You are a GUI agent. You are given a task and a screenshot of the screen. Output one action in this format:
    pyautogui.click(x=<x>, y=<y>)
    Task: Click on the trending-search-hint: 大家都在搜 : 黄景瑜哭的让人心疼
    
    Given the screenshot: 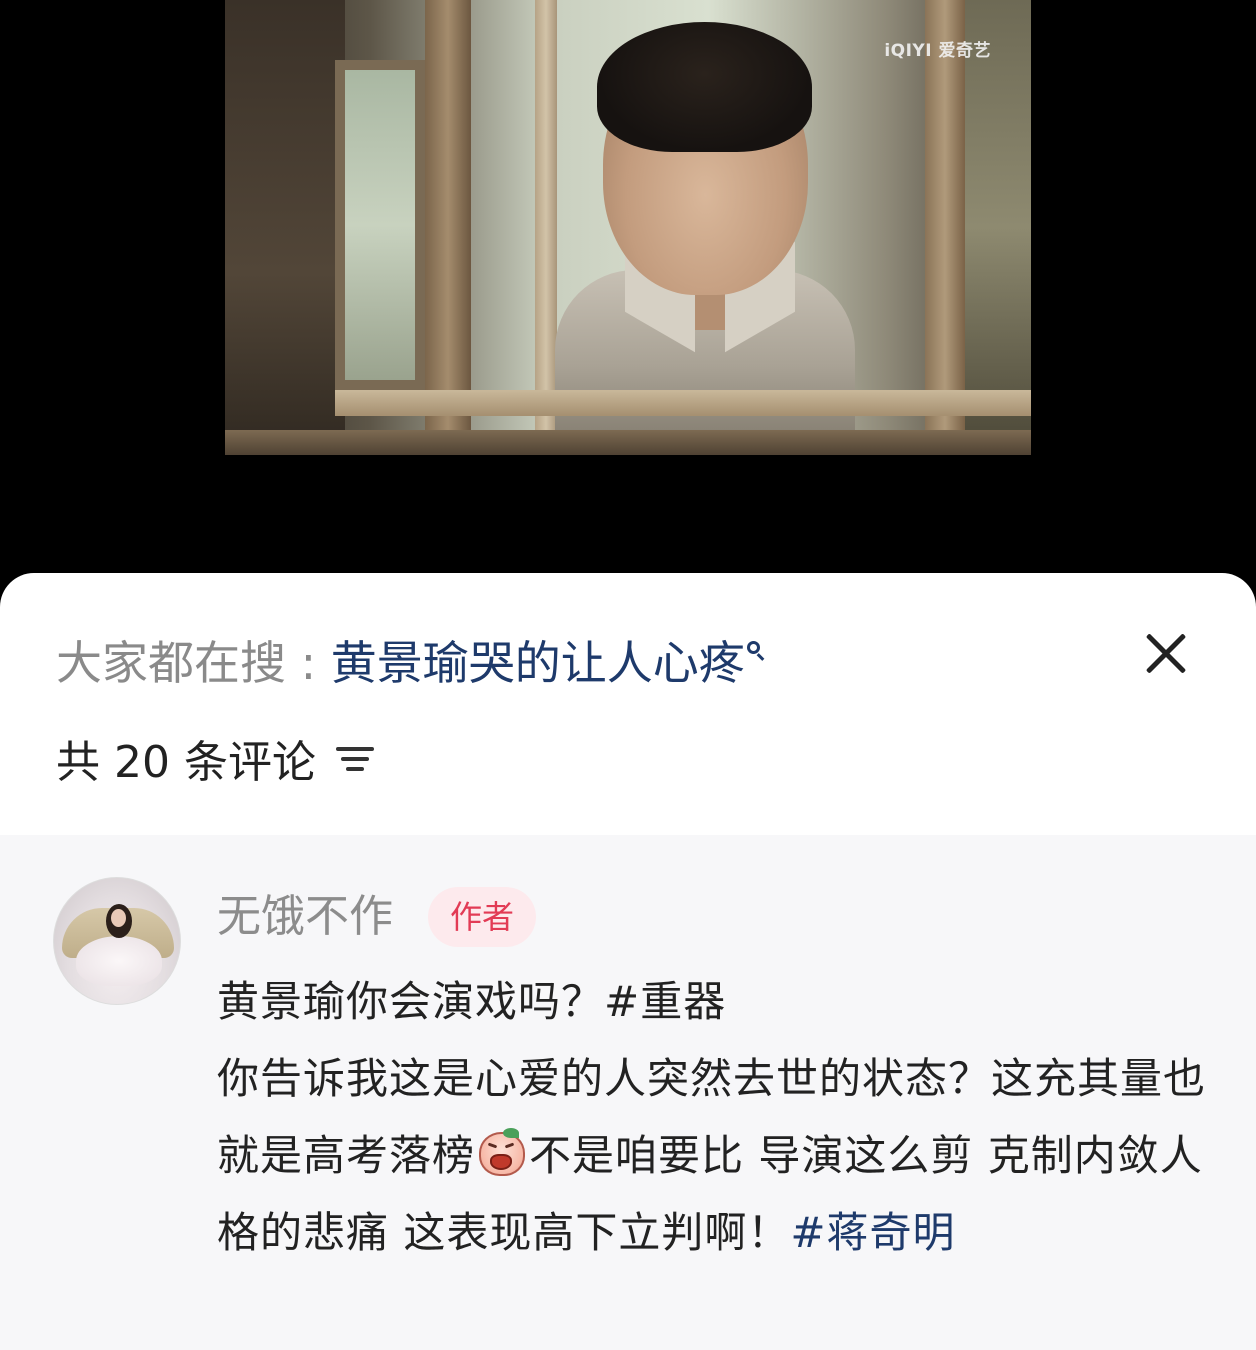 What is the action you would take?
    pyautogui.click(x=410, y=663)
    